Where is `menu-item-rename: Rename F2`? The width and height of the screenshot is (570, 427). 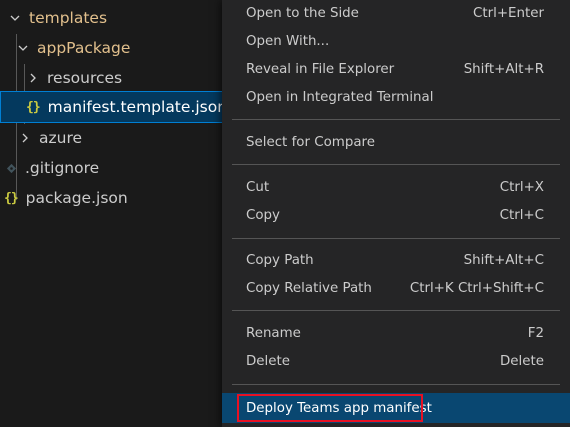 menu-item-rename: Rename F2 is located at coordinates (396, 333).